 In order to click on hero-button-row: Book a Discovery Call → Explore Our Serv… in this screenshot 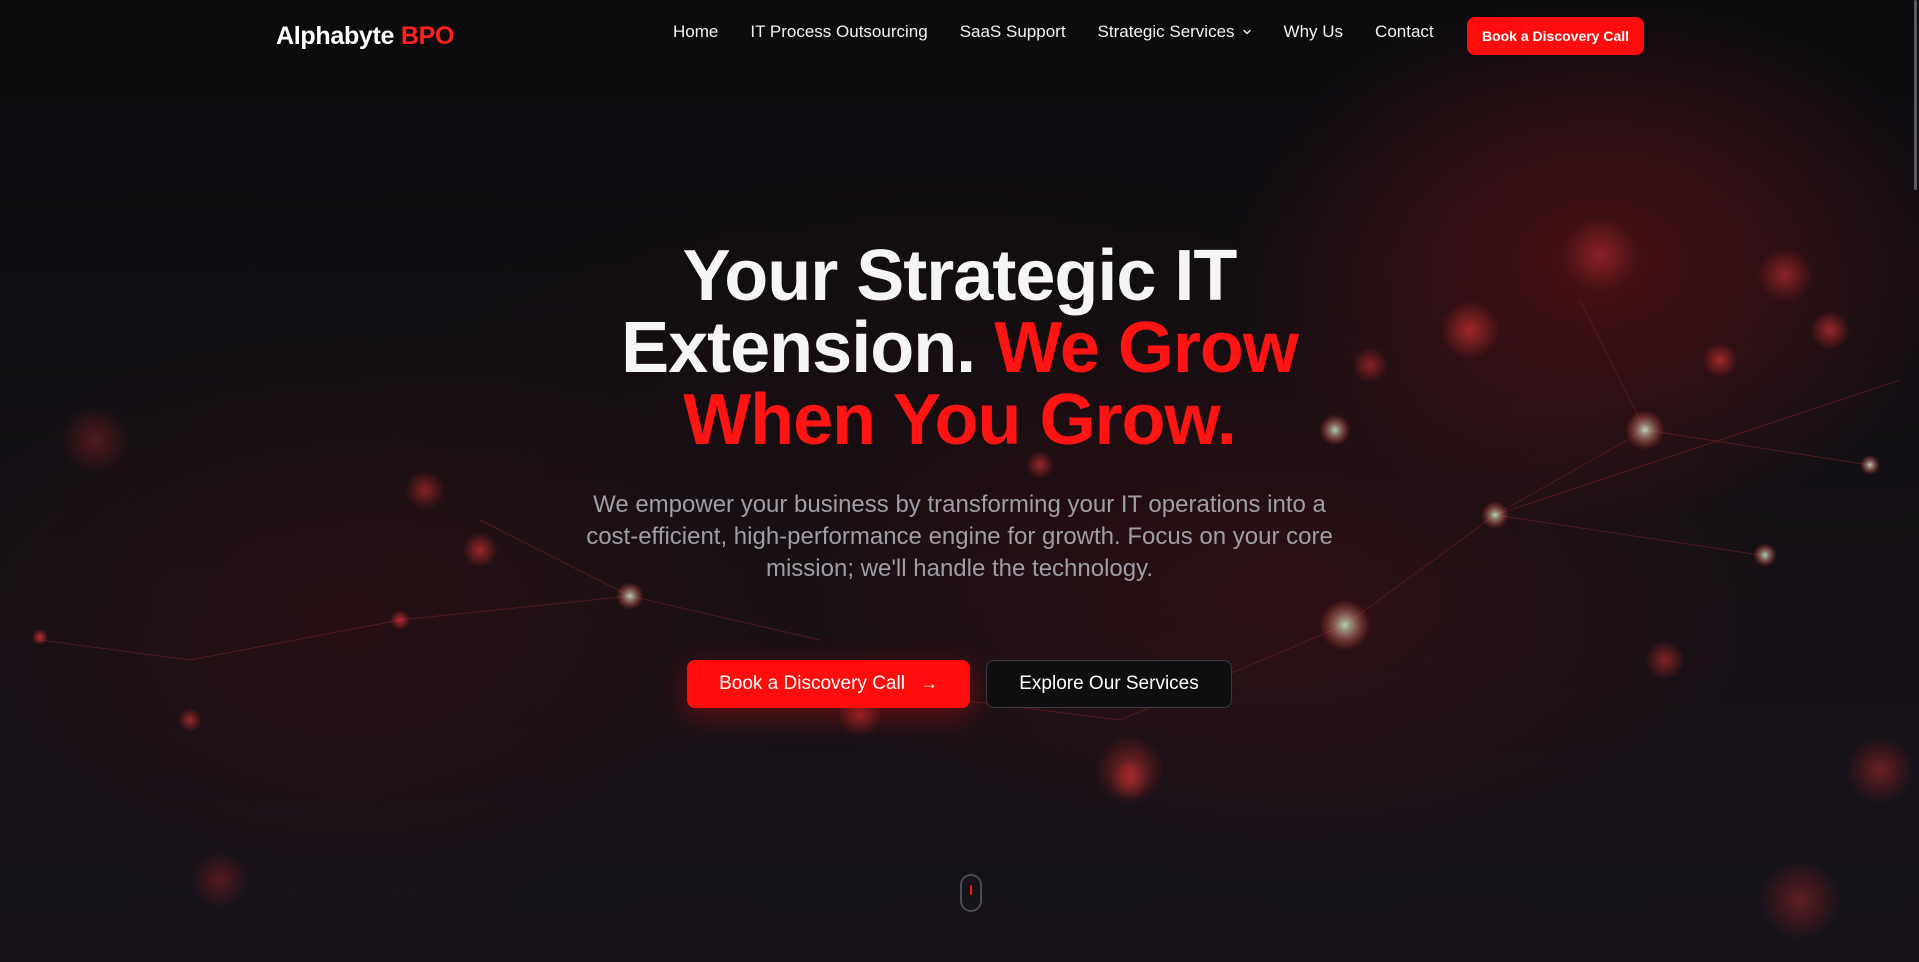, I will do `click(959, 684)`.